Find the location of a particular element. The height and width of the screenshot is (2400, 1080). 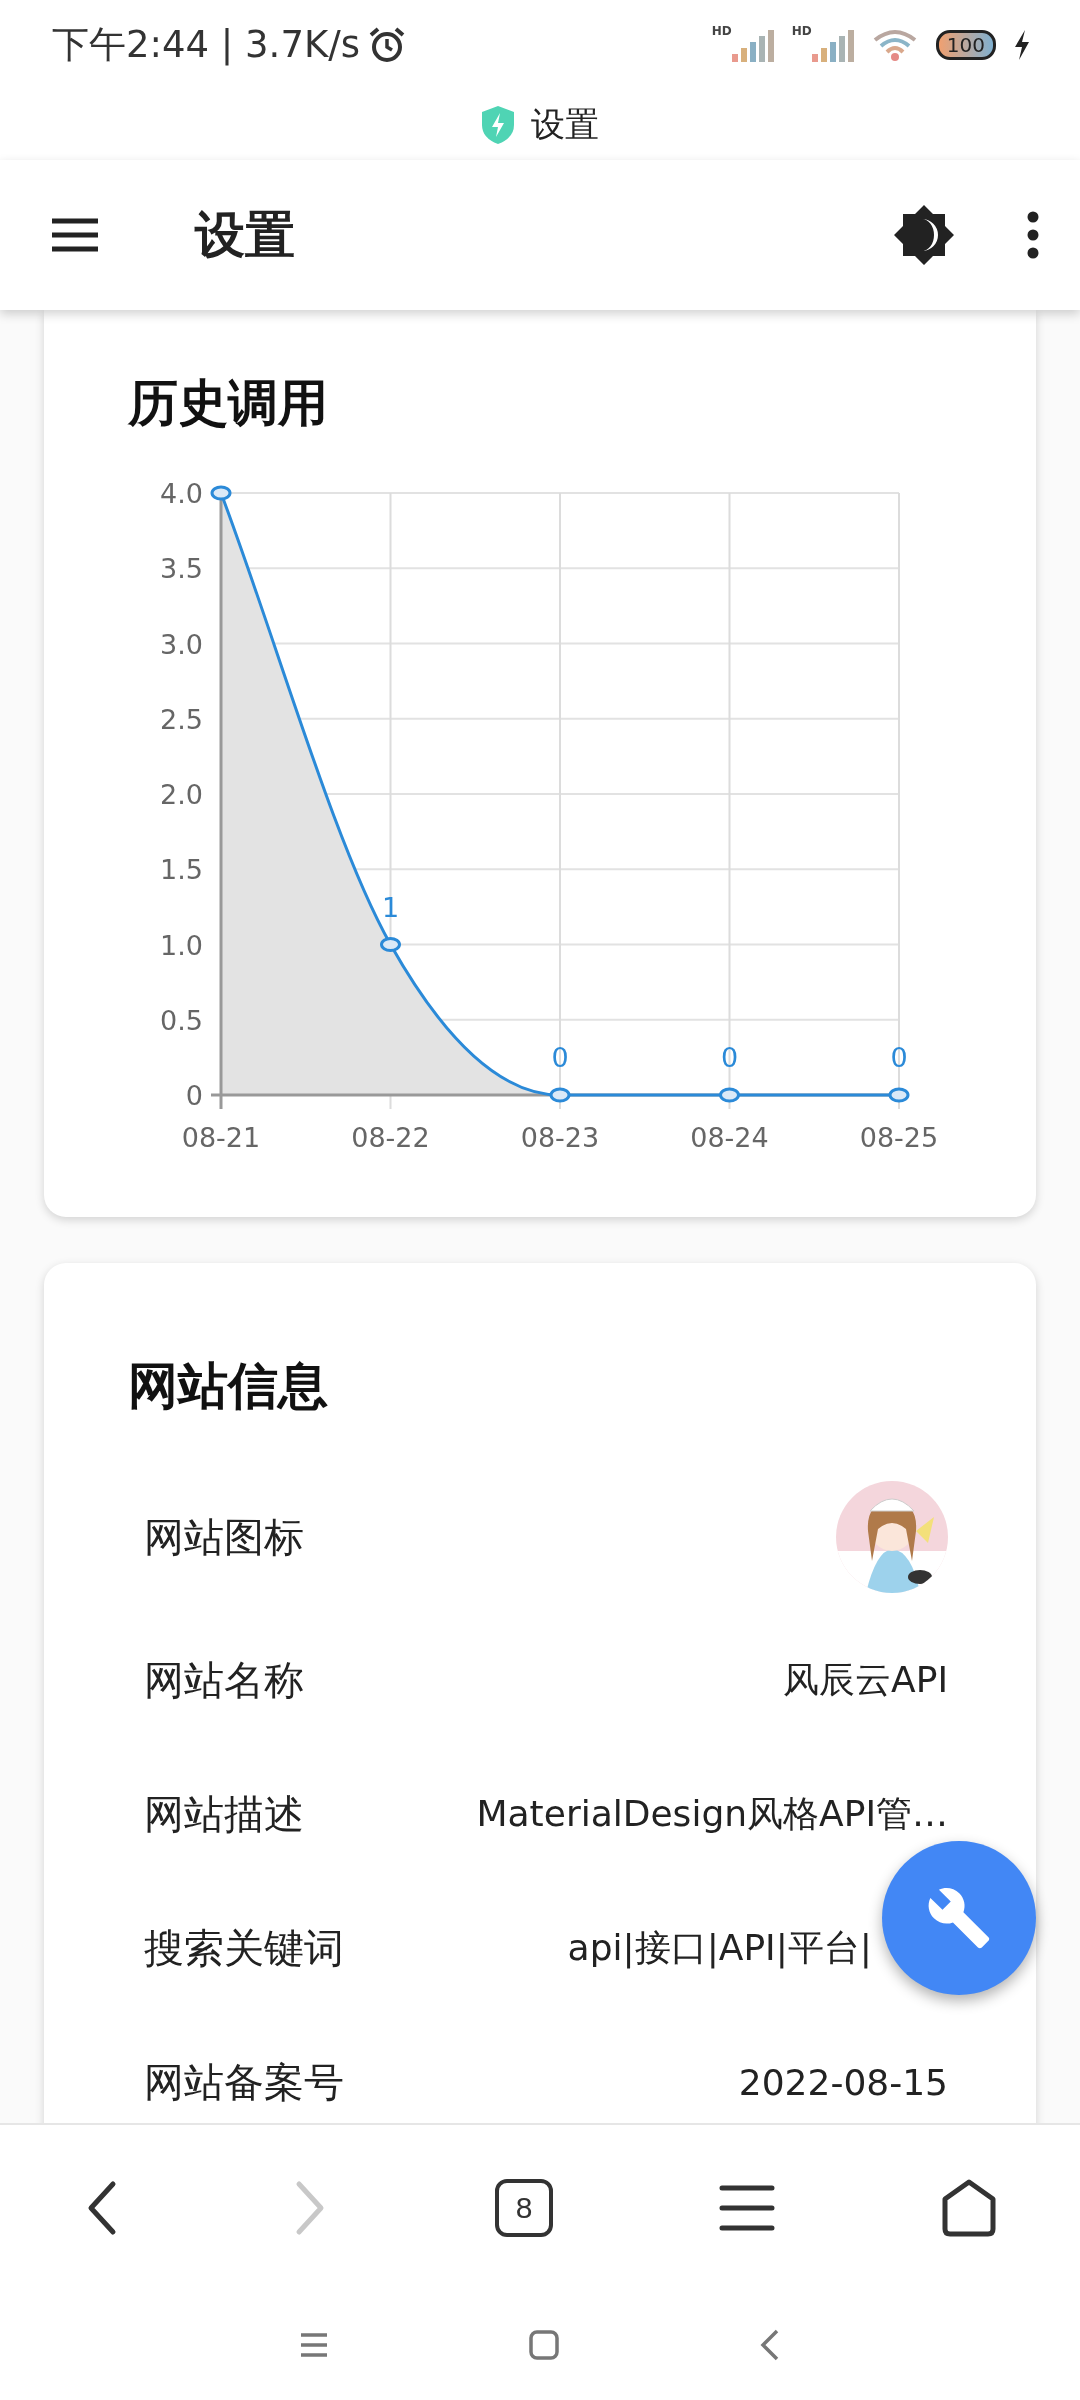

x-tick-label: 08-23 is located at coordinates (560, 1137).